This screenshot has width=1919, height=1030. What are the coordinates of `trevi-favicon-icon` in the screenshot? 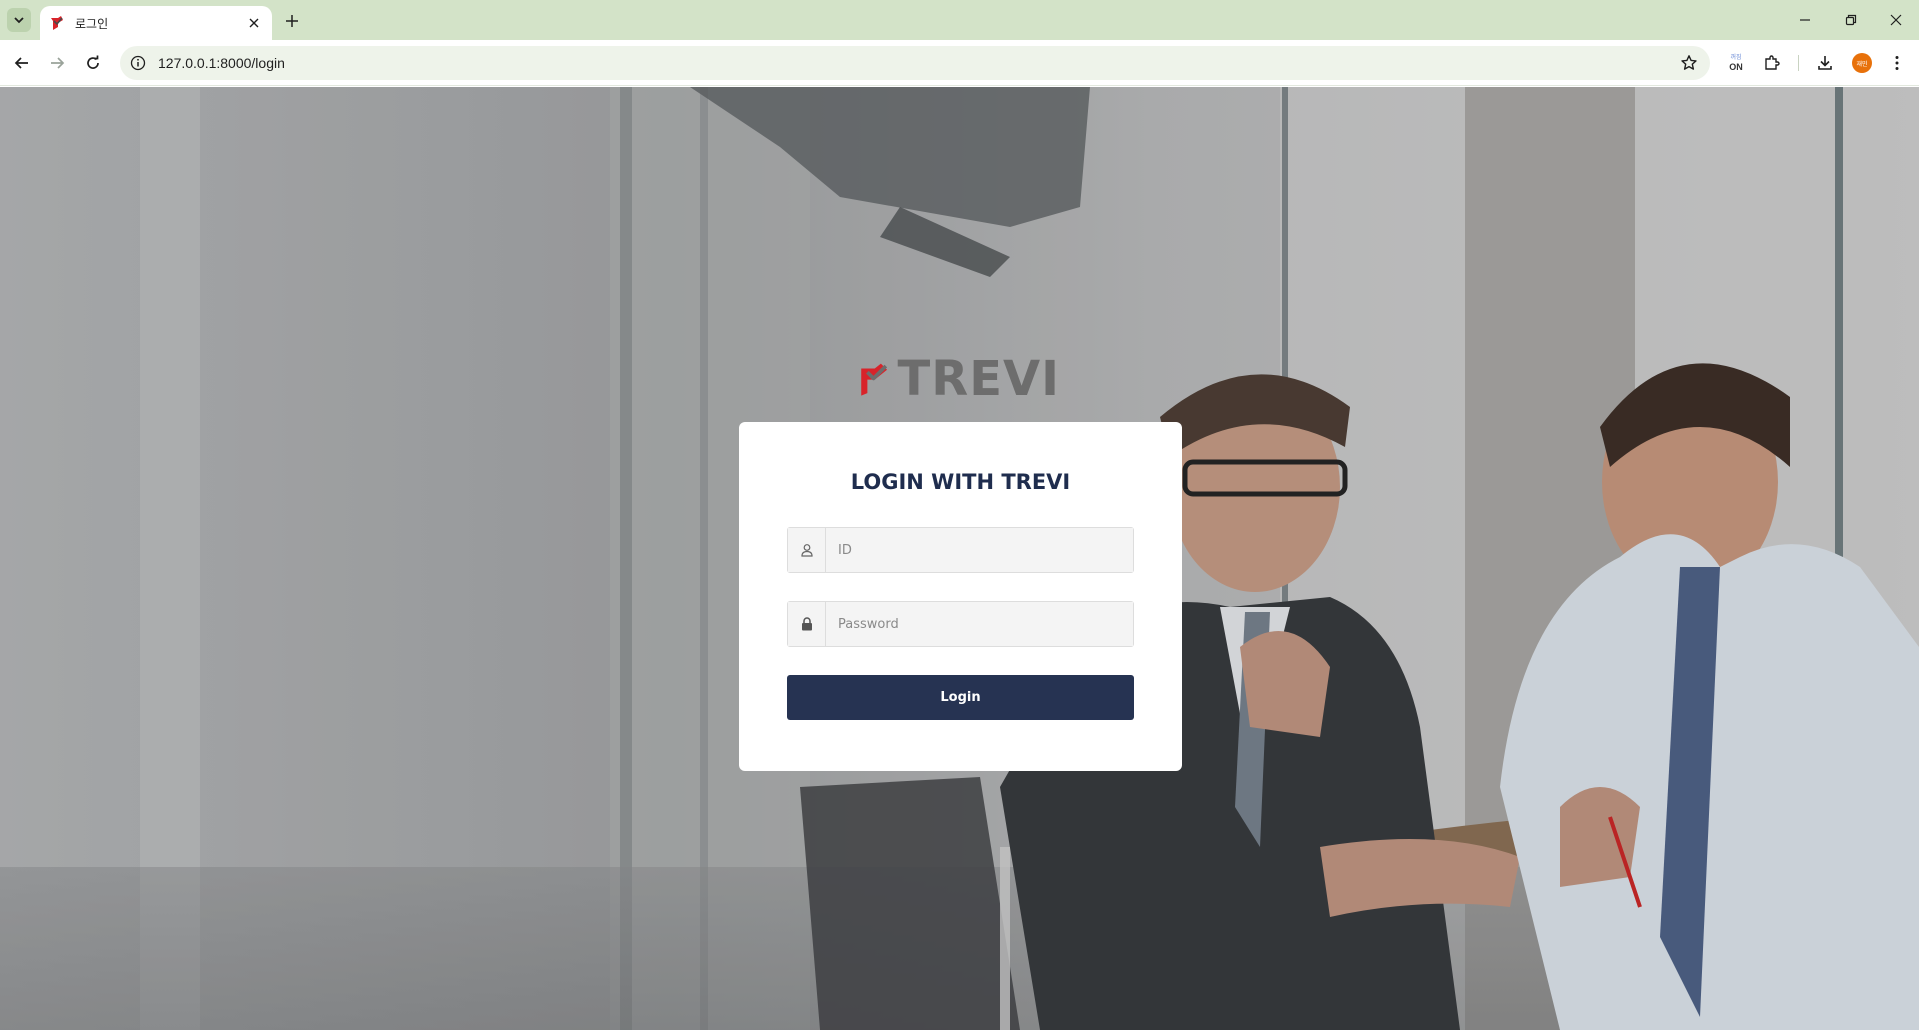 It's located at (57, 23).